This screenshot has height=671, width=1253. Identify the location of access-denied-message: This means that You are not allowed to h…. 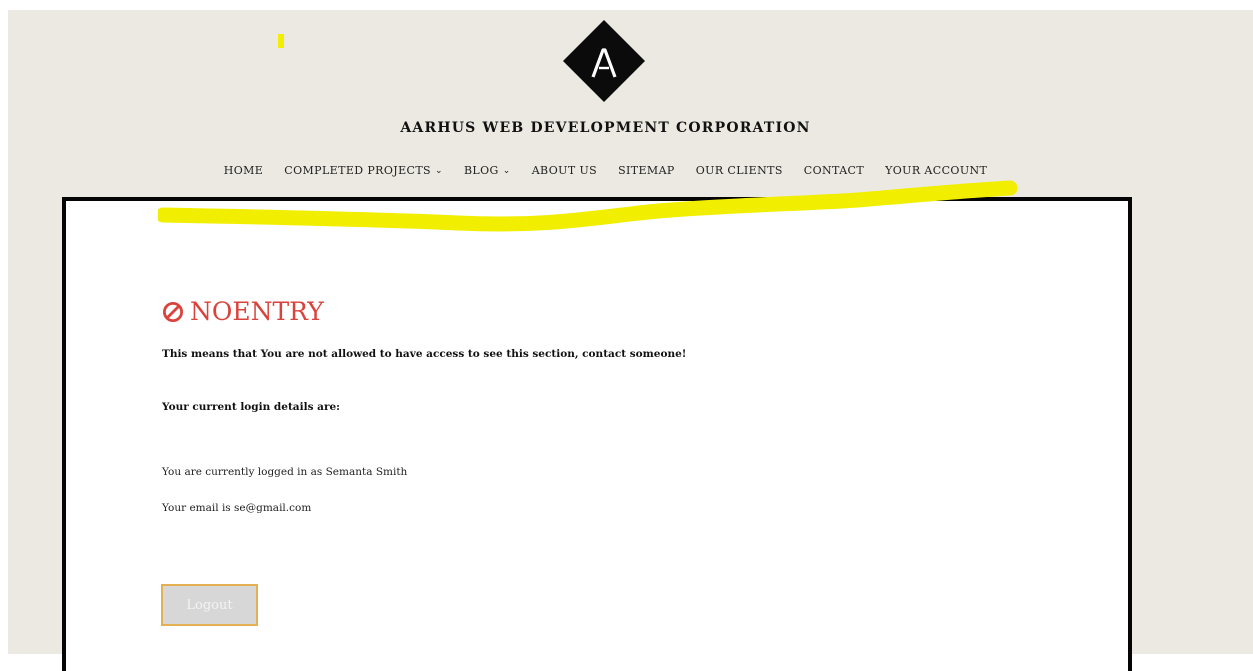
(424, 354).